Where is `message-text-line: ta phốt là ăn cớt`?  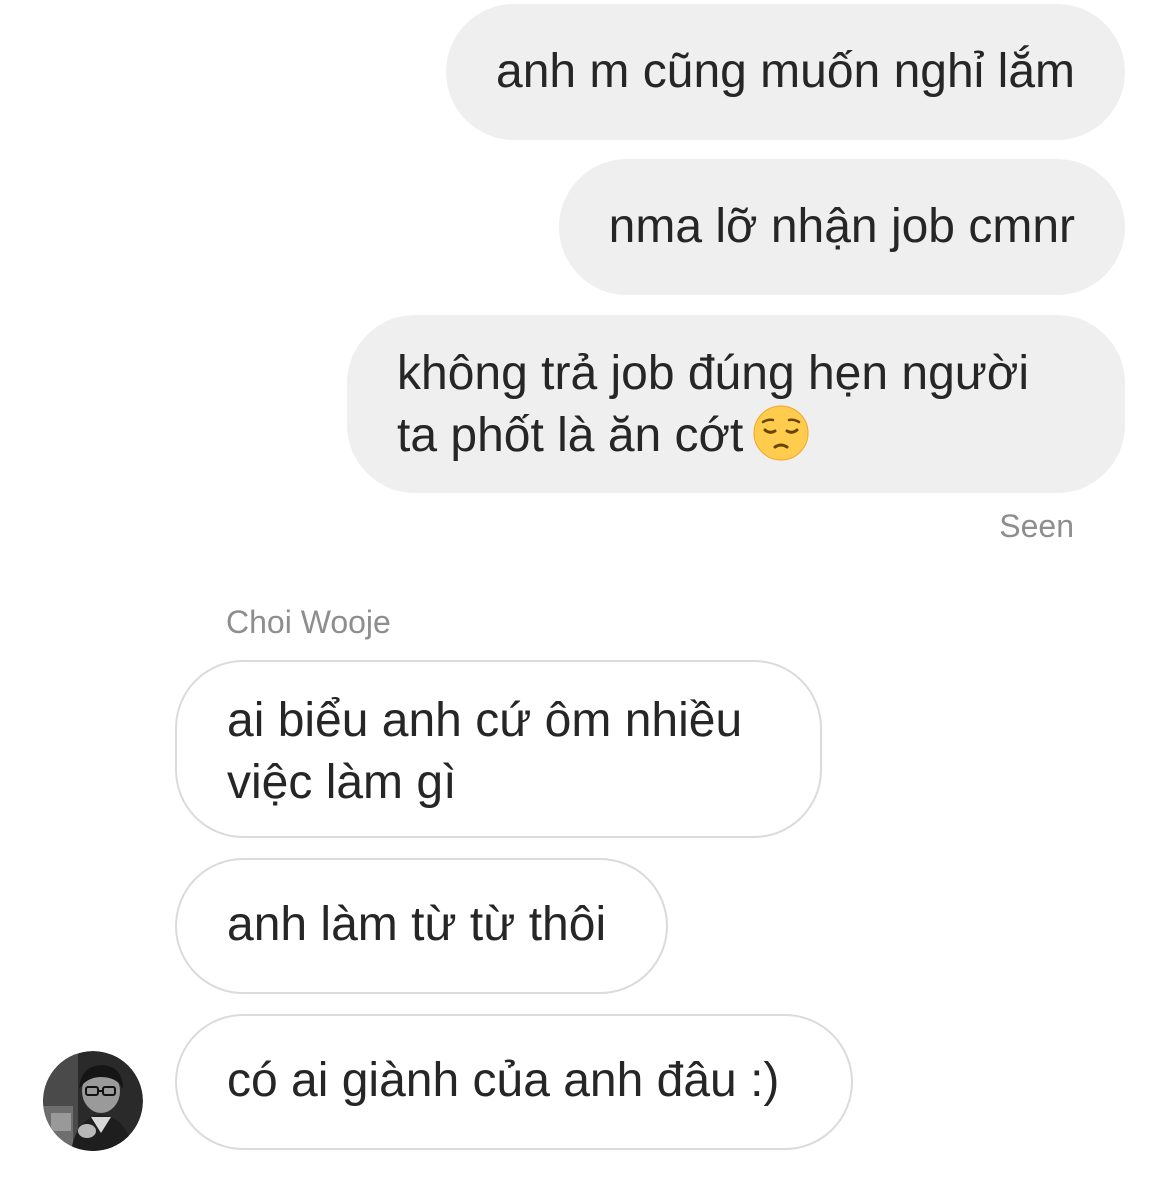
message-text-line: ta phốt là ăn cớt is located at coordinates (736, 436).